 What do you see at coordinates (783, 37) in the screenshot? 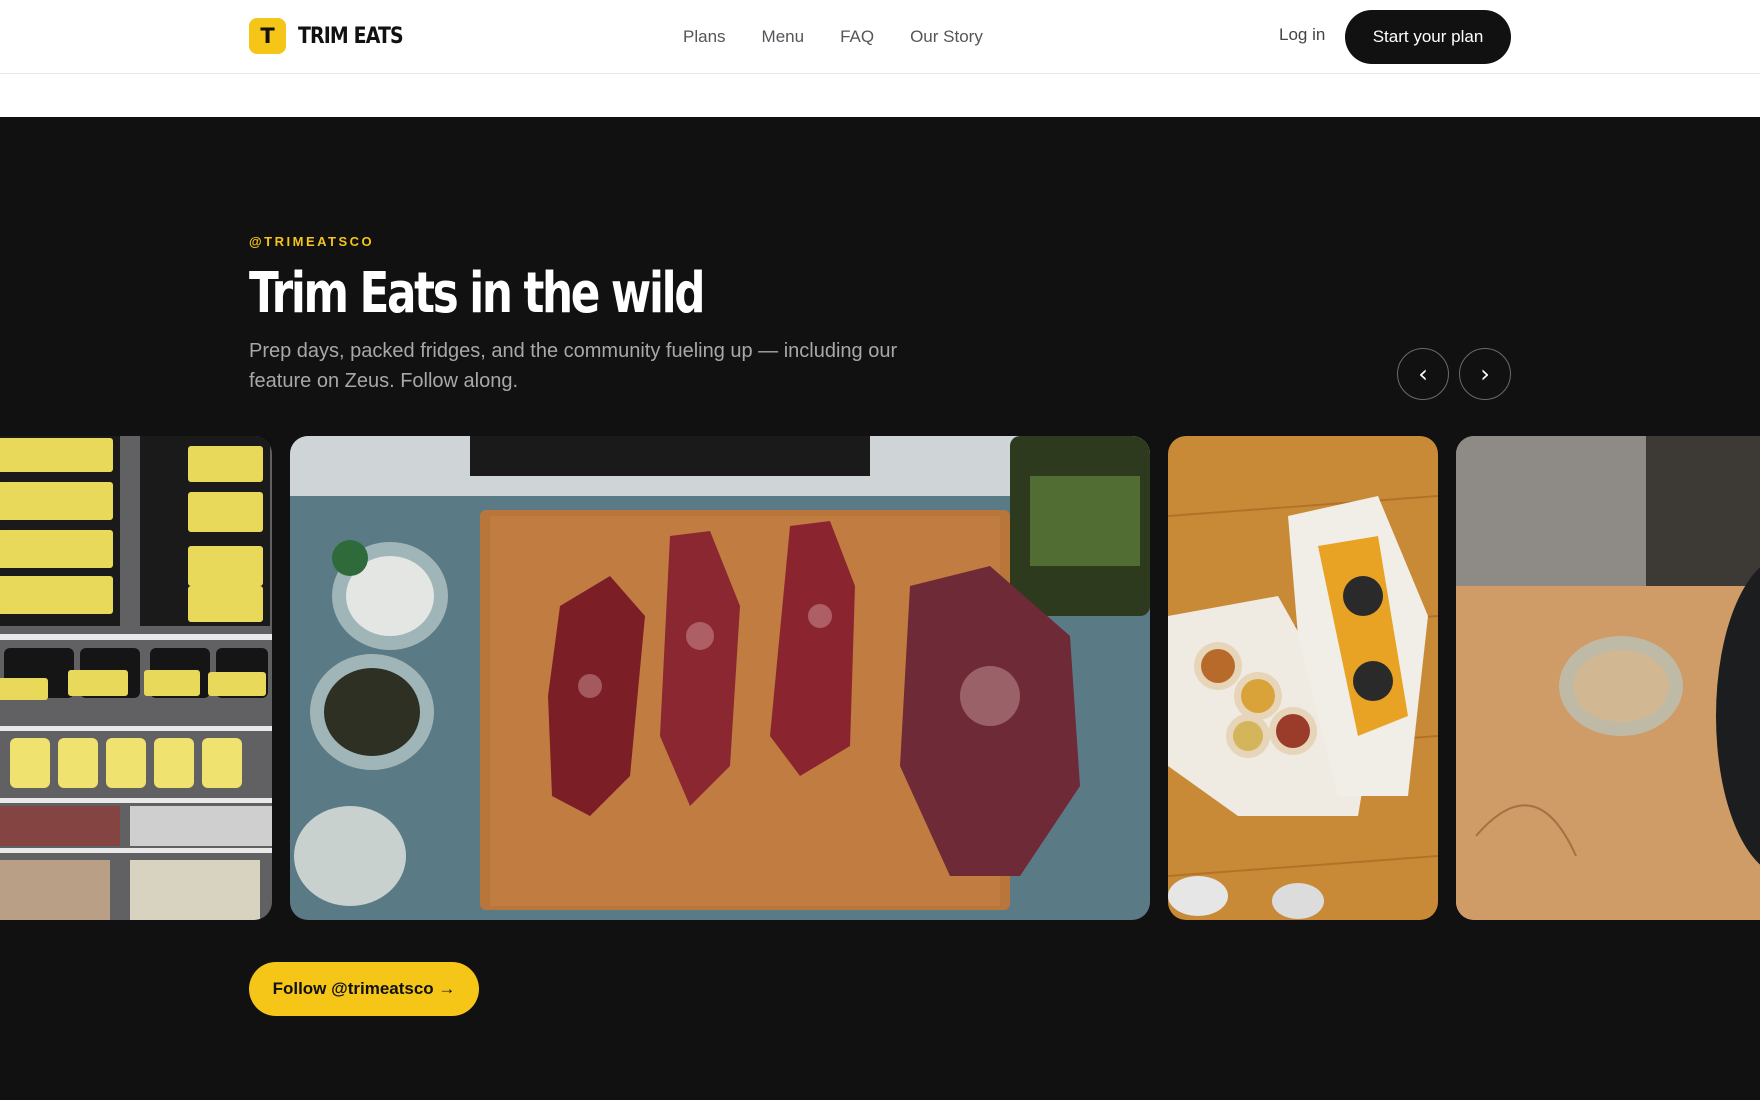
I see `nav-link-menu: Menu` at bounding box center [783, 37].